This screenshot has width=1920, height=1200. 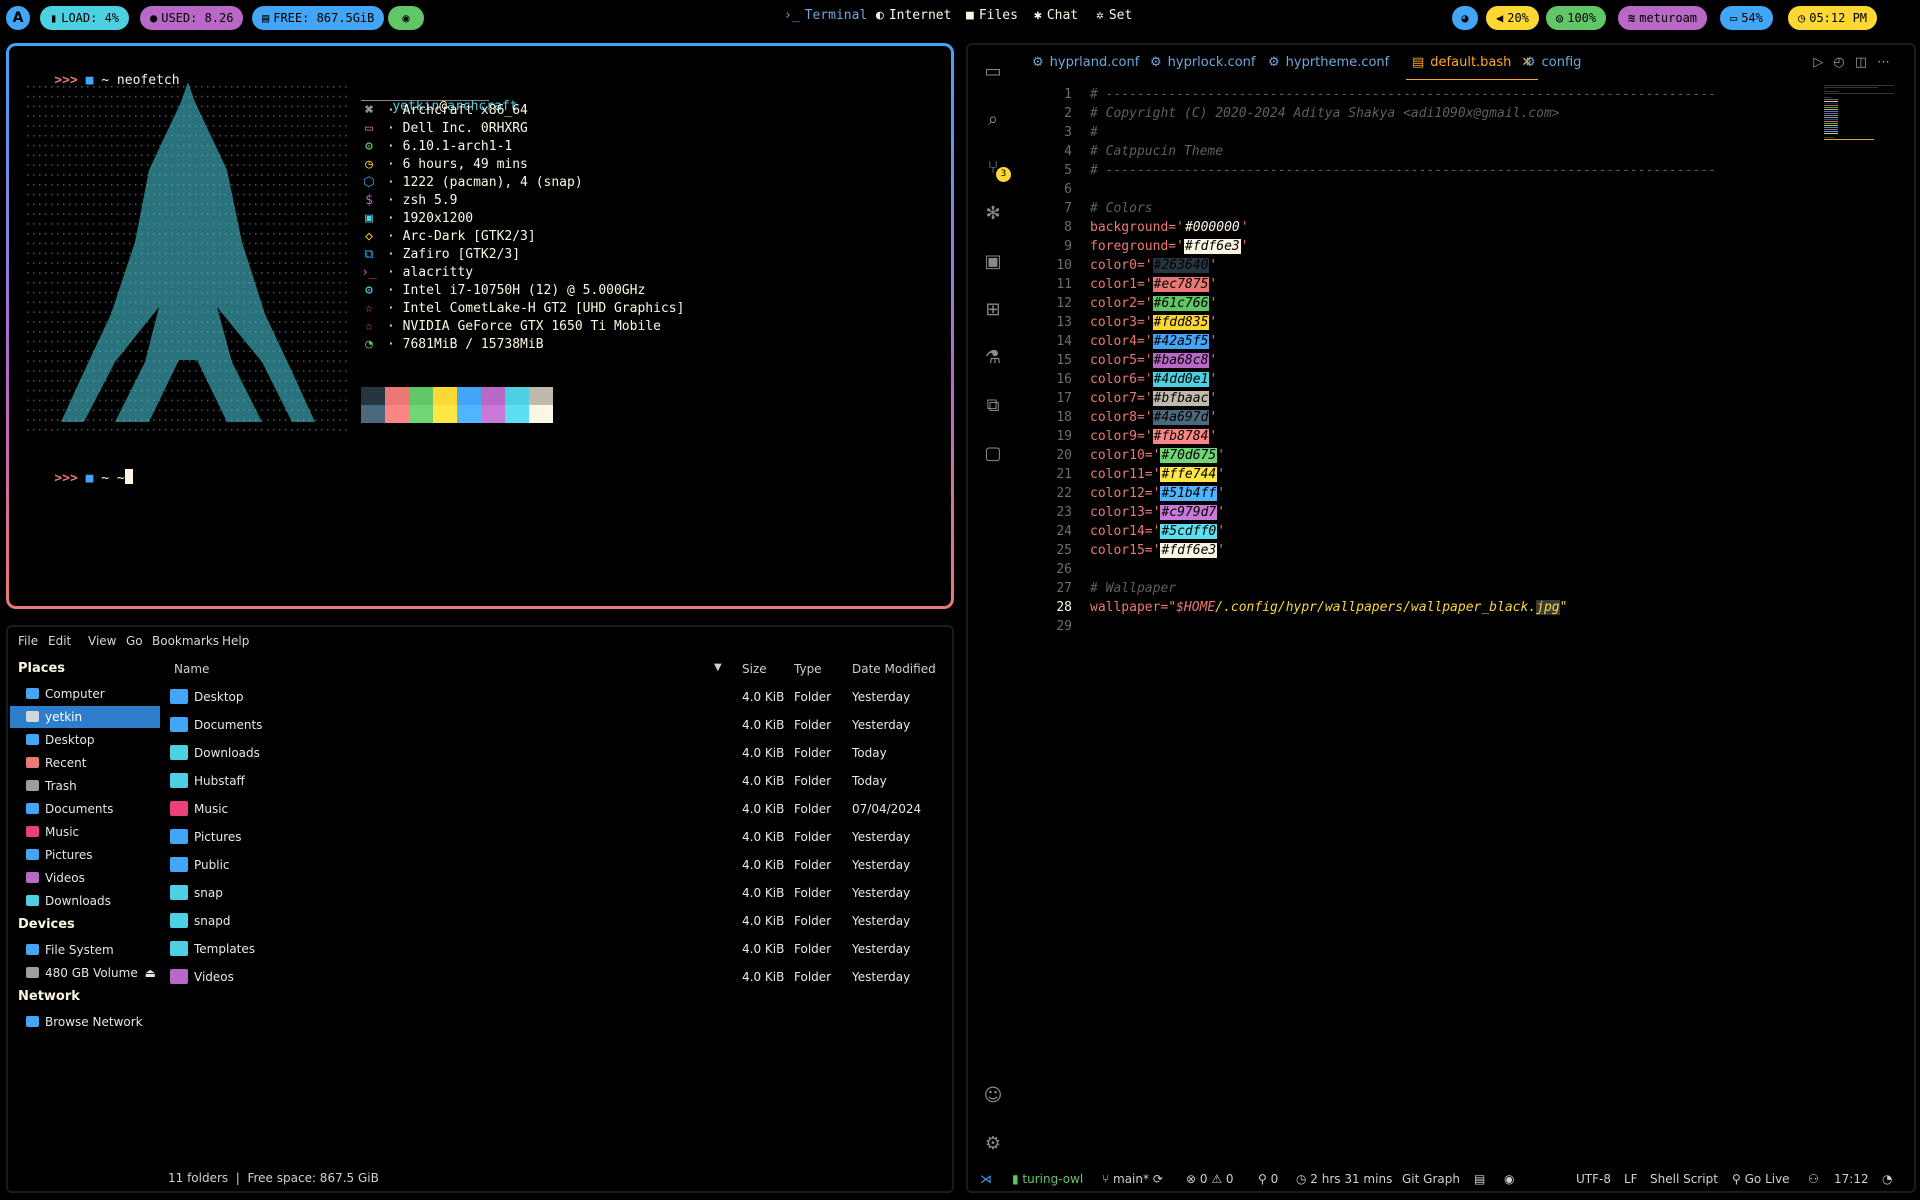 I want to click on encoding-indicator: UTF-8, so click(x=1593, y=1179).